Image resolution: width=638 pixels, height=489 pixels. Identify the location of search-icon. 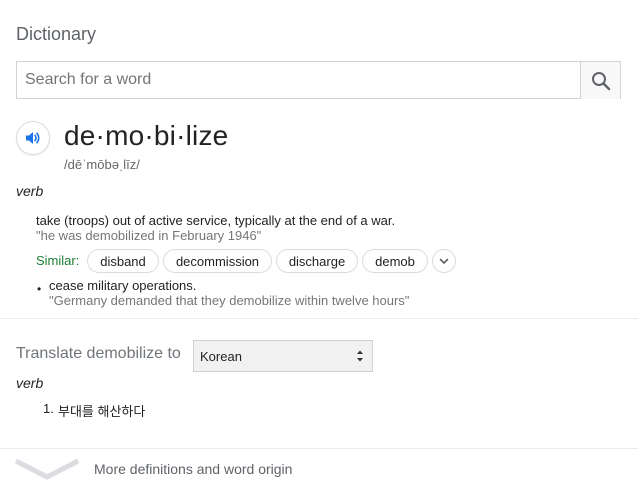
(600, 80).